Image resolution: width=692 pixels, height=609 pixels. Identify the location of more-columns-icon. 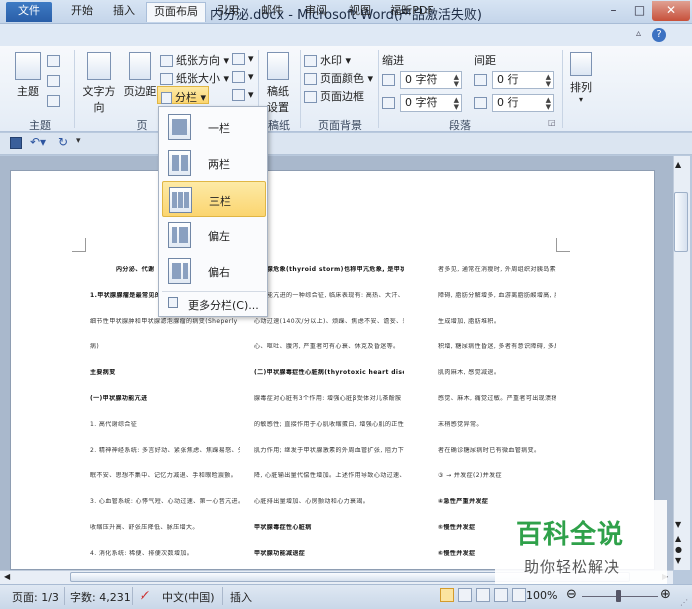
(173, 302).